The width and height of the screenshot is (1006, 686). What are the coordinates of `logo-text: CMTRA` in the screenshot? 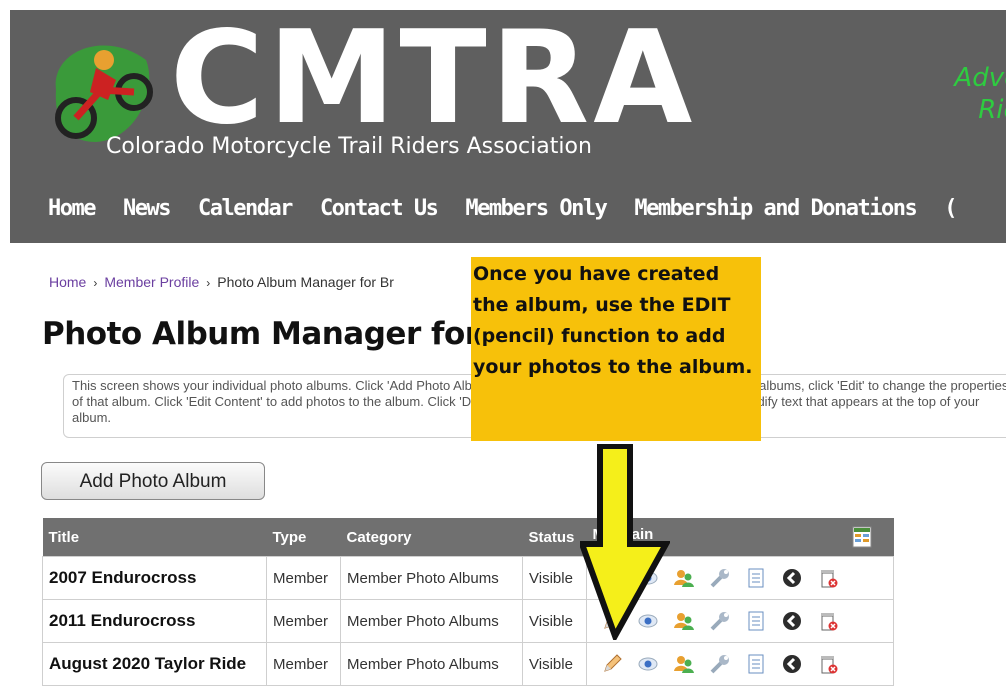 It's located at (433, 79).